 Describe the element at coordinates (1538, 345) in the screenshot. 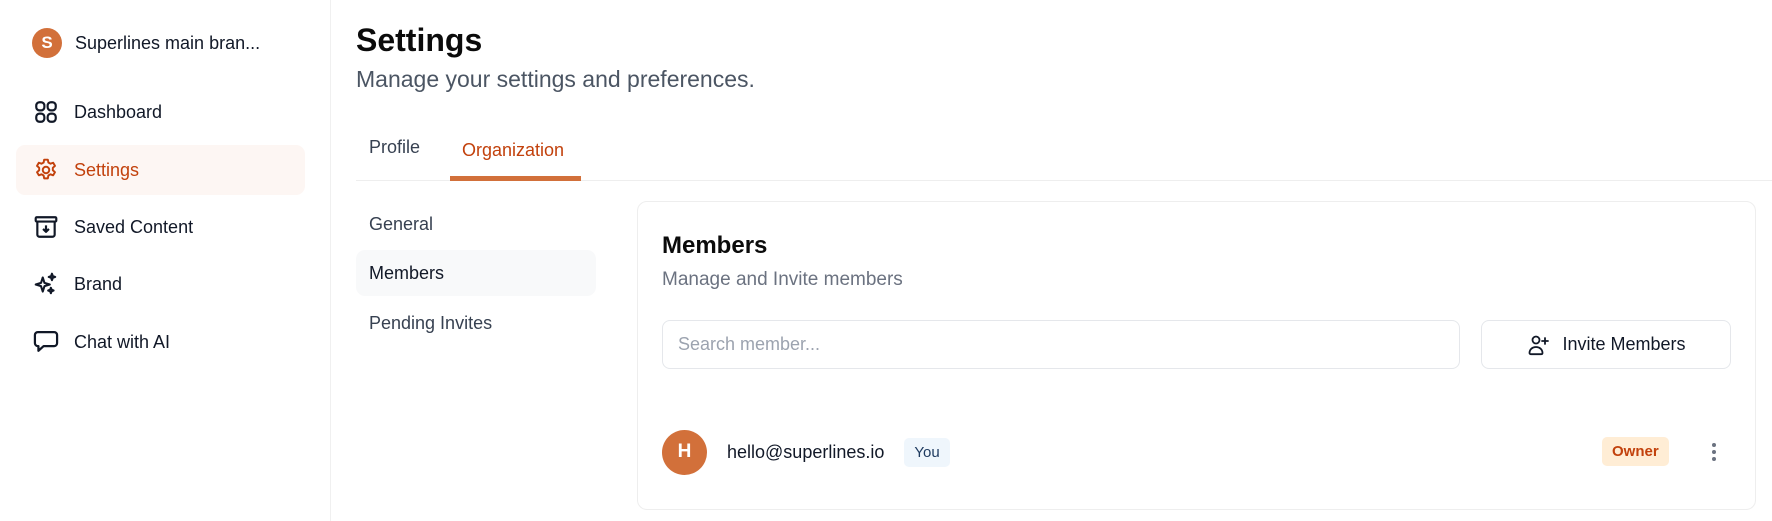

I see `user-plus-icon` at that location.